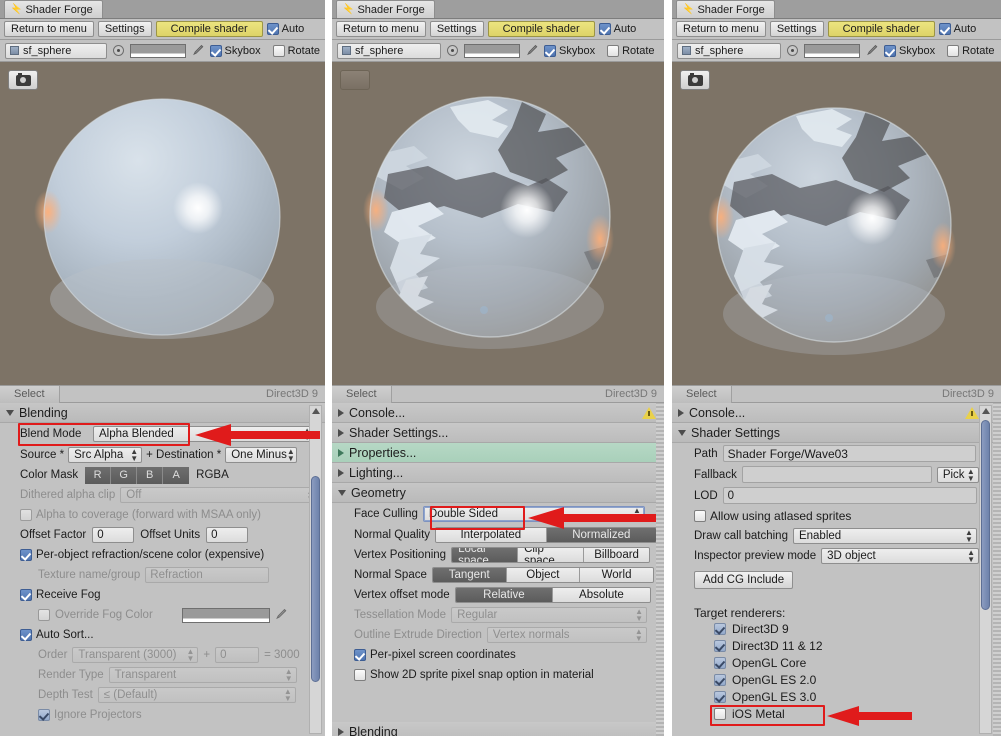 This screenshot has height=736, width=1001. Describe the element at coordinates (498, 729) in the screenshot. I see `section-blending-collapsed: Blending` at that location.